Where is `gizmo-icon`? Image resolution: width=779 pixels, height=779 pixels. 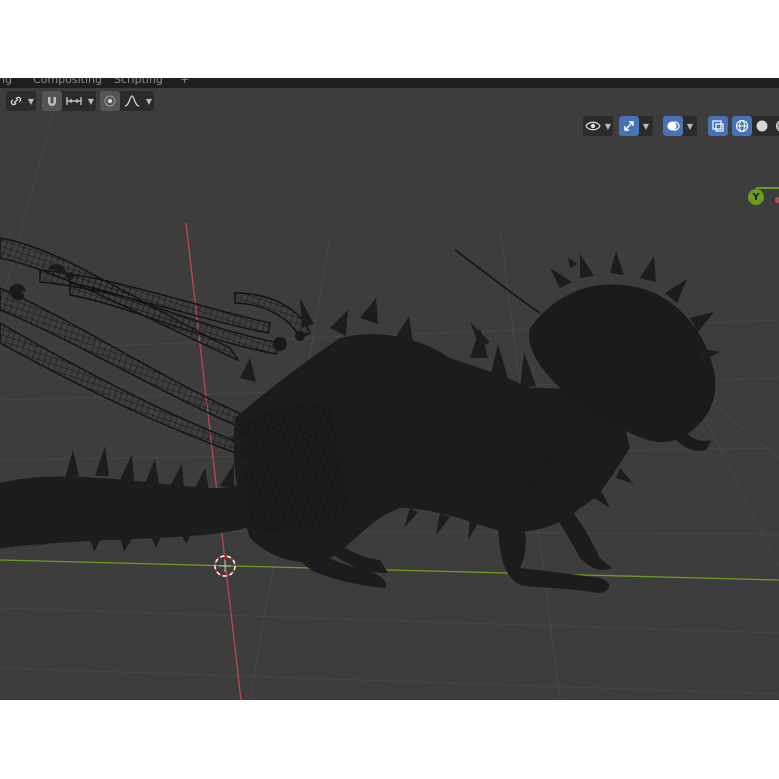
gizmo-icon is located at coordinates (629, 126).